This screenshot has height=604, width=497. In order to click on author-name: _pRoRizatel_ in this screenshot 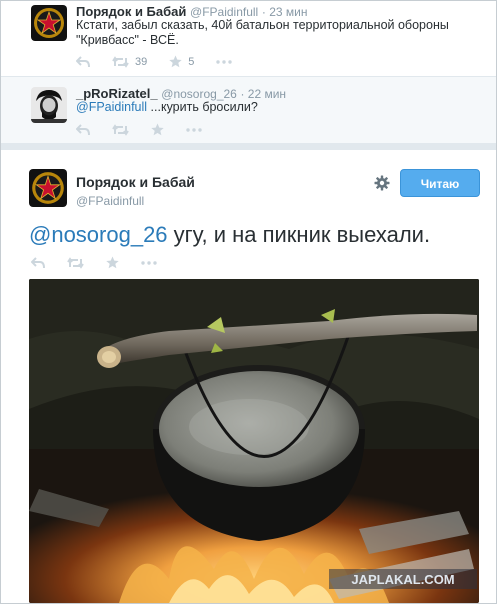, I will do `click(117, 93)`.